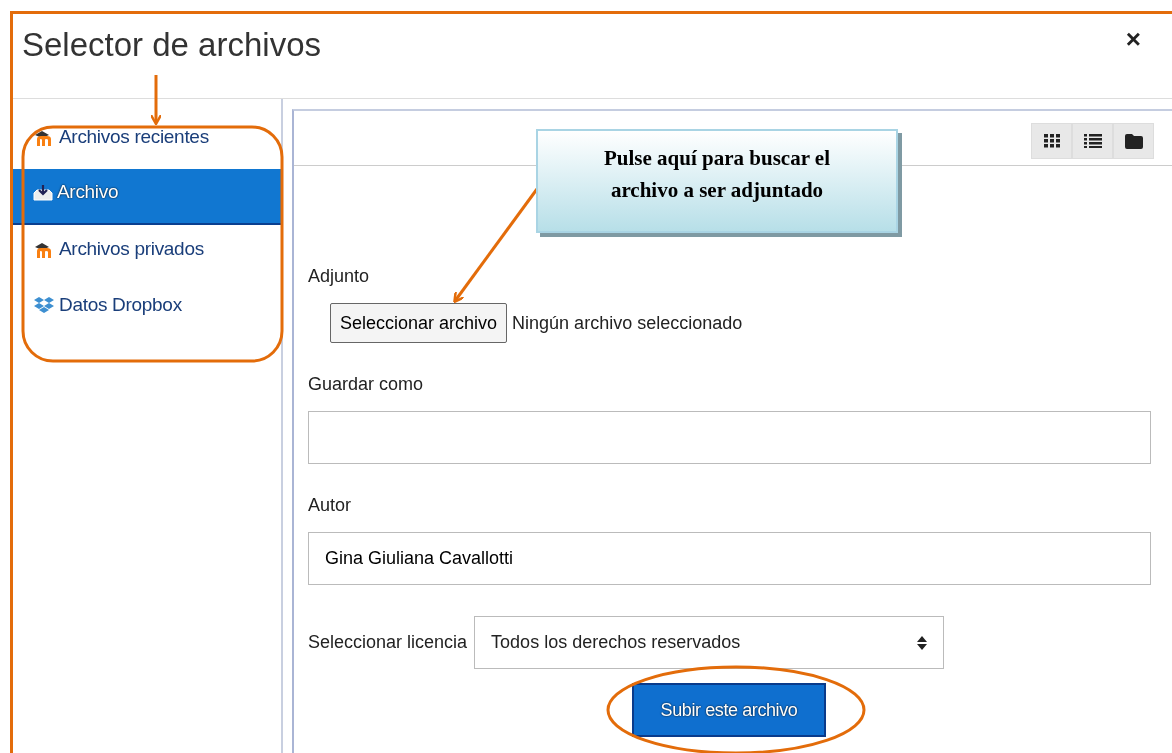  What do you see at coordinates (419, 323) in the screenshot?
I see `choose-file-button: Seleccionar archivo` at bounding box center [419, 323].